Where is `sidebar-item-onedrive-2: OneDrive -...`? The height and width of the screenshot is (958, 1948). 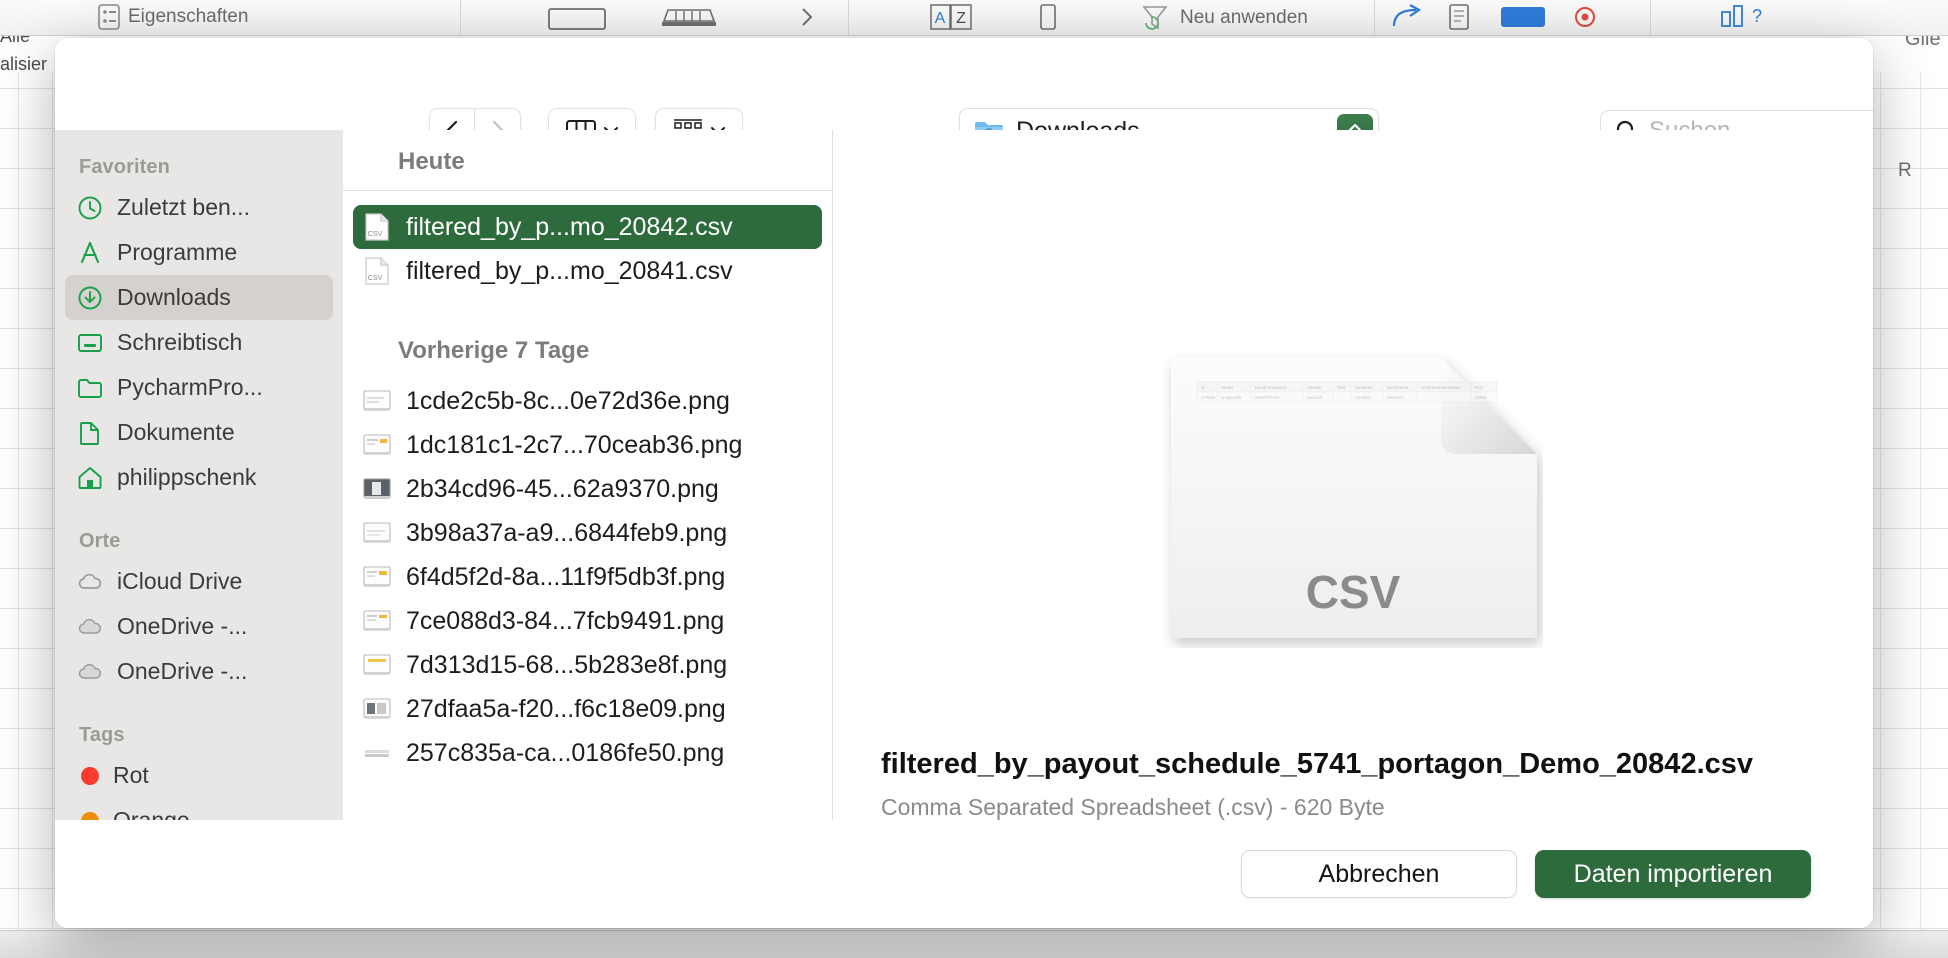 sidebar-item-onedrive-2: OneDrive -... is located at coordinates (199, 671).